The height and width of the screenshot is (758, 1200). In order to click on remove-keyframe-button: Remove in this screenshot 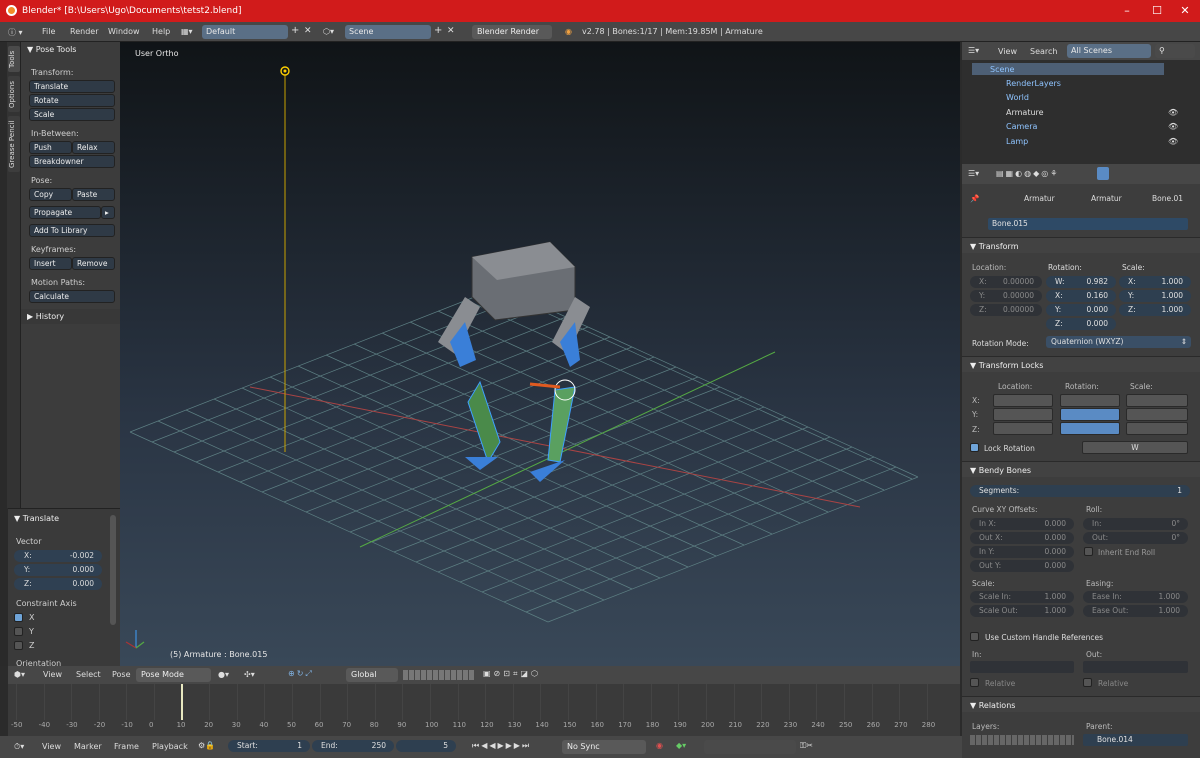, I will do `click(93, 263)`.